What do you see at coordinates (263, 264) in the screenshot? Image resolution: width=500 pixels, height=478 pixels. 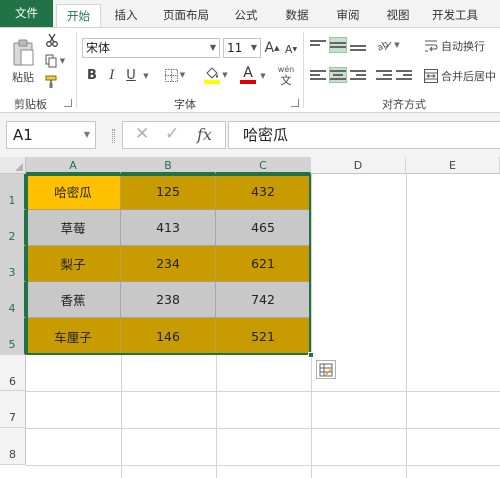 I see `cell-c3: 621` at bounding box center [263, 264].